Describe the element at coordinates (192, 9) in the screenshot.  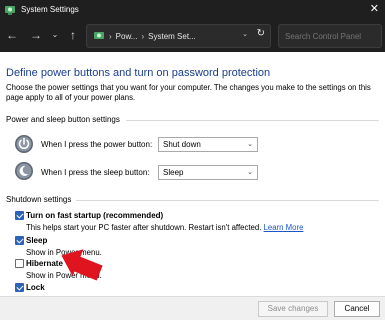
I see `title-bar: System Settings ✕` at that location.